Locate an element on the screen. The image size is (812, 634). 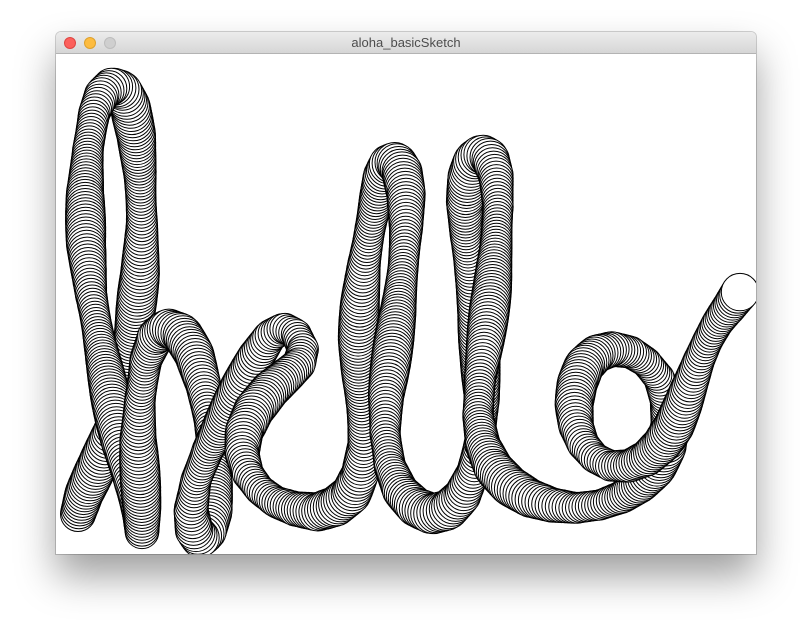
title-bar: aloha_basicSketch is located at coordinates (406, 43).